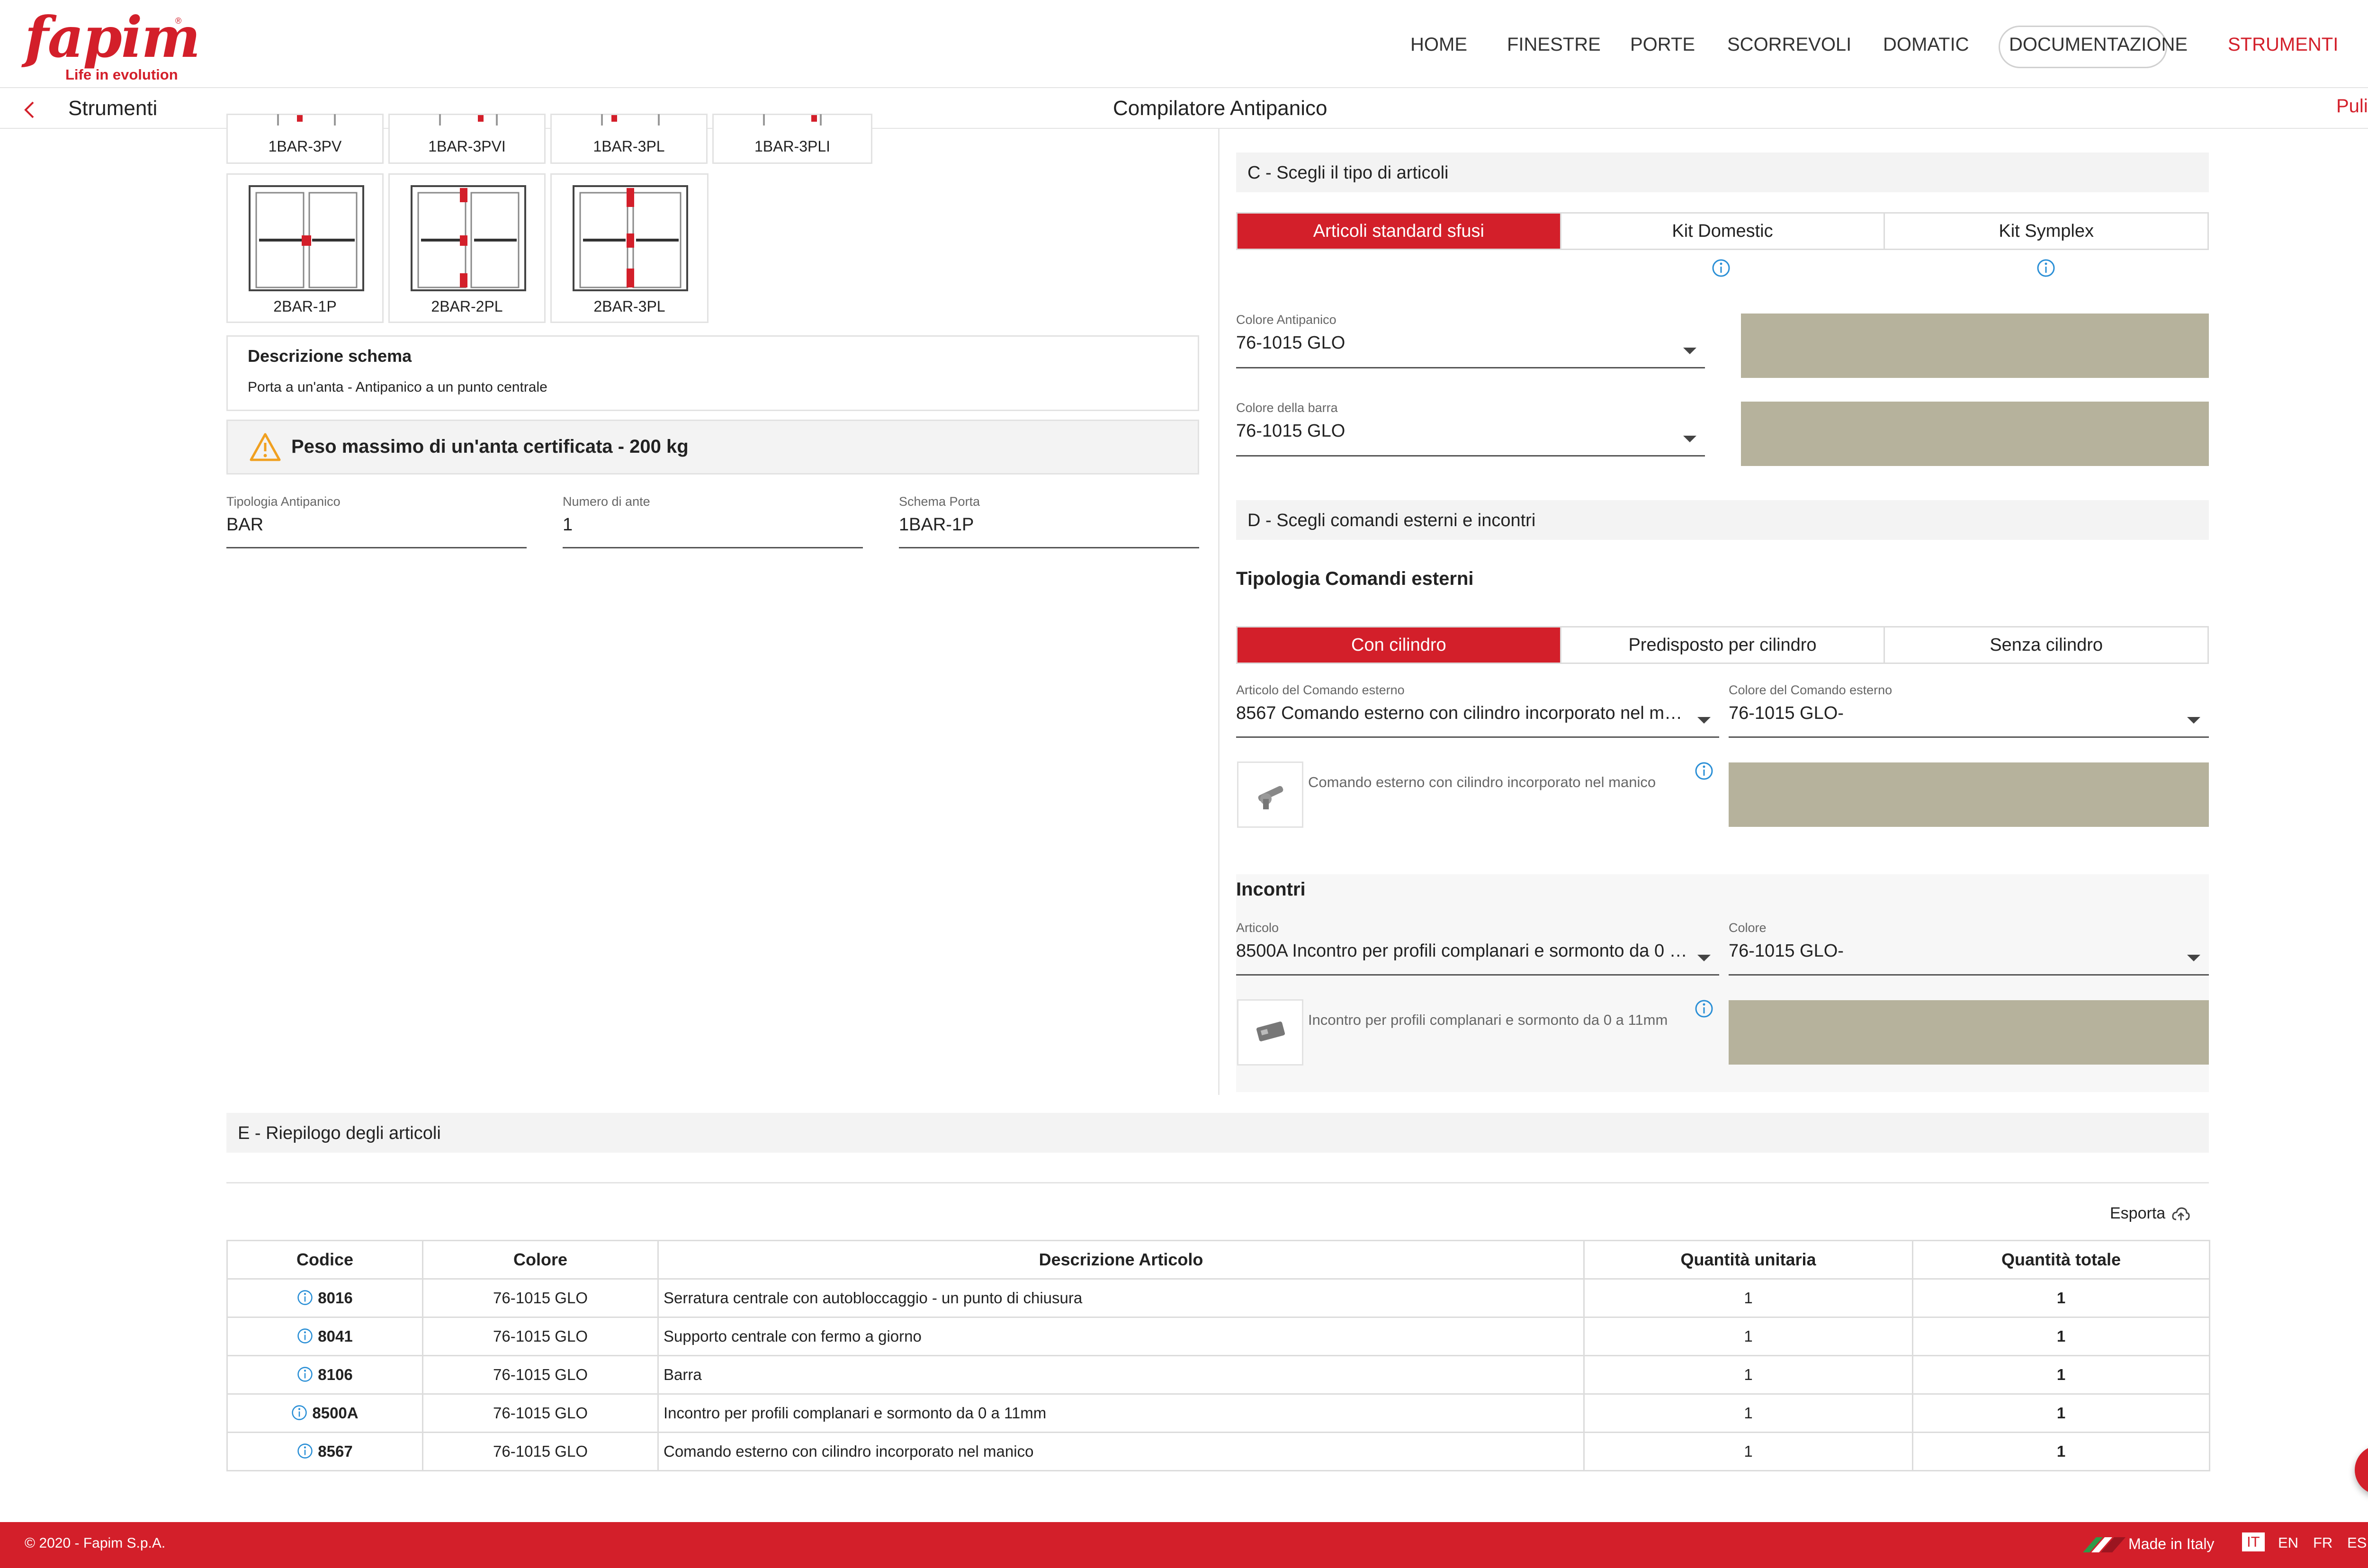 The height and width of the screenshot is (1568, 2368). I want to click on export-button: Esporta, so click(2137, 1213).